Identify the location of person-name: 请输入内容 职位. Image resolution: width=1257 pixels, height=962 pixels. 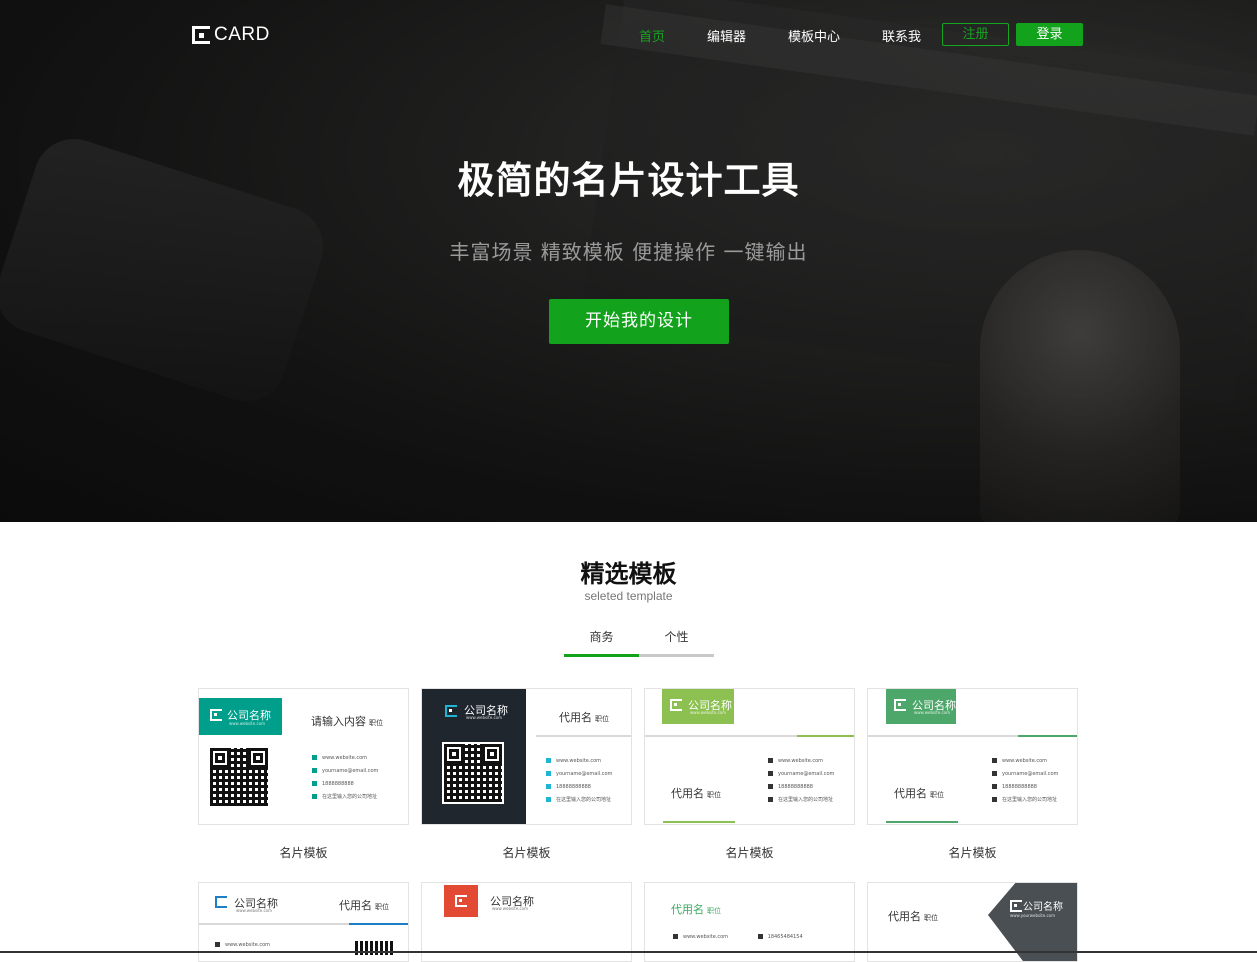
(347, 721).